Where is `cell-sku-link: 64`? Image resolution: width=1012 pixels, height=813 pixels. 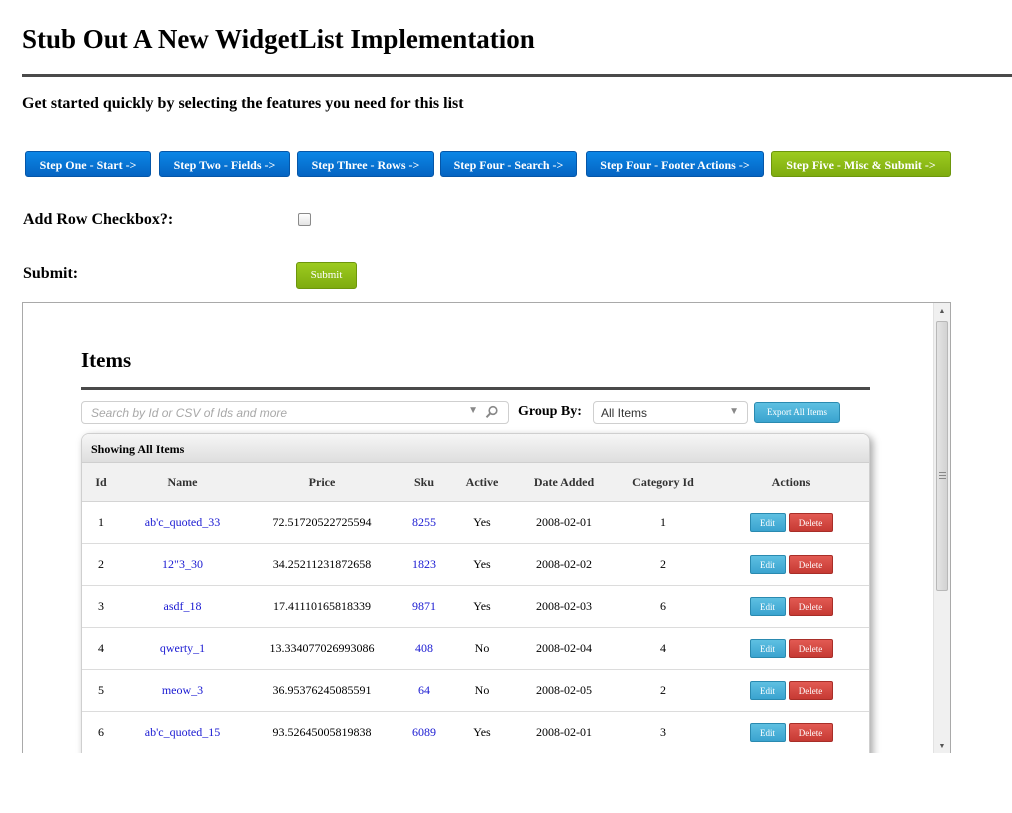
cell-sku-link: 64 is located at coordinates (424, 690).